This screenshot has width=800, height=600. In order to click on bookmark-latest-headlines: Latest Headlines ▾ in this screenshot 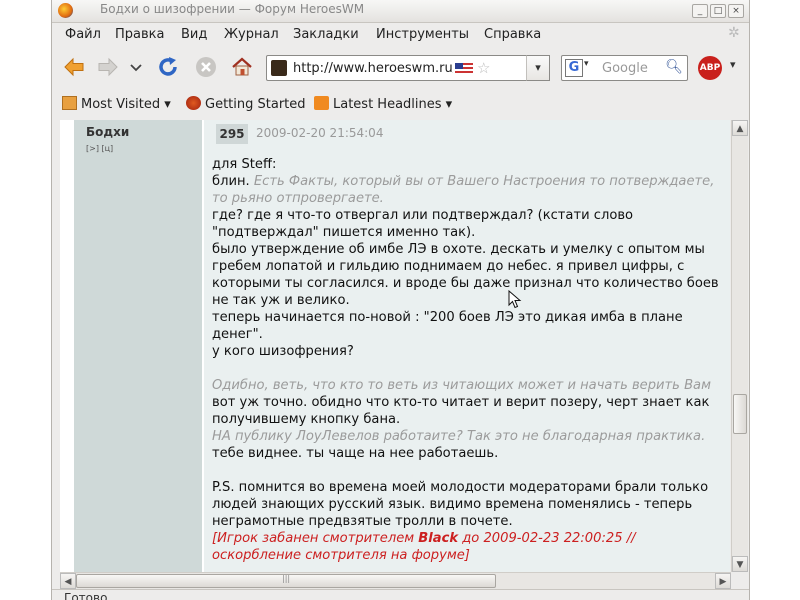, I will do `click(383, 104)`.